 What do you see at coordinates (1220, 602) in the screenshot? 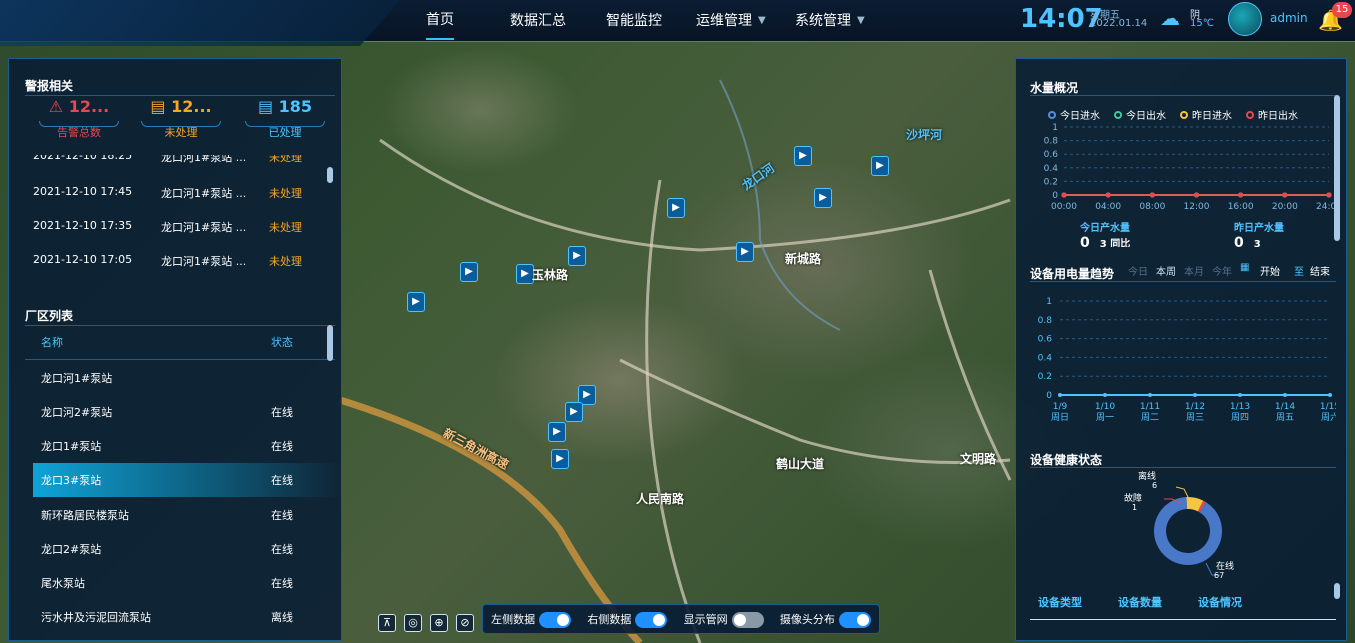
I see `tab-device-status: 设备情况` at bounding box center [1220, 602].